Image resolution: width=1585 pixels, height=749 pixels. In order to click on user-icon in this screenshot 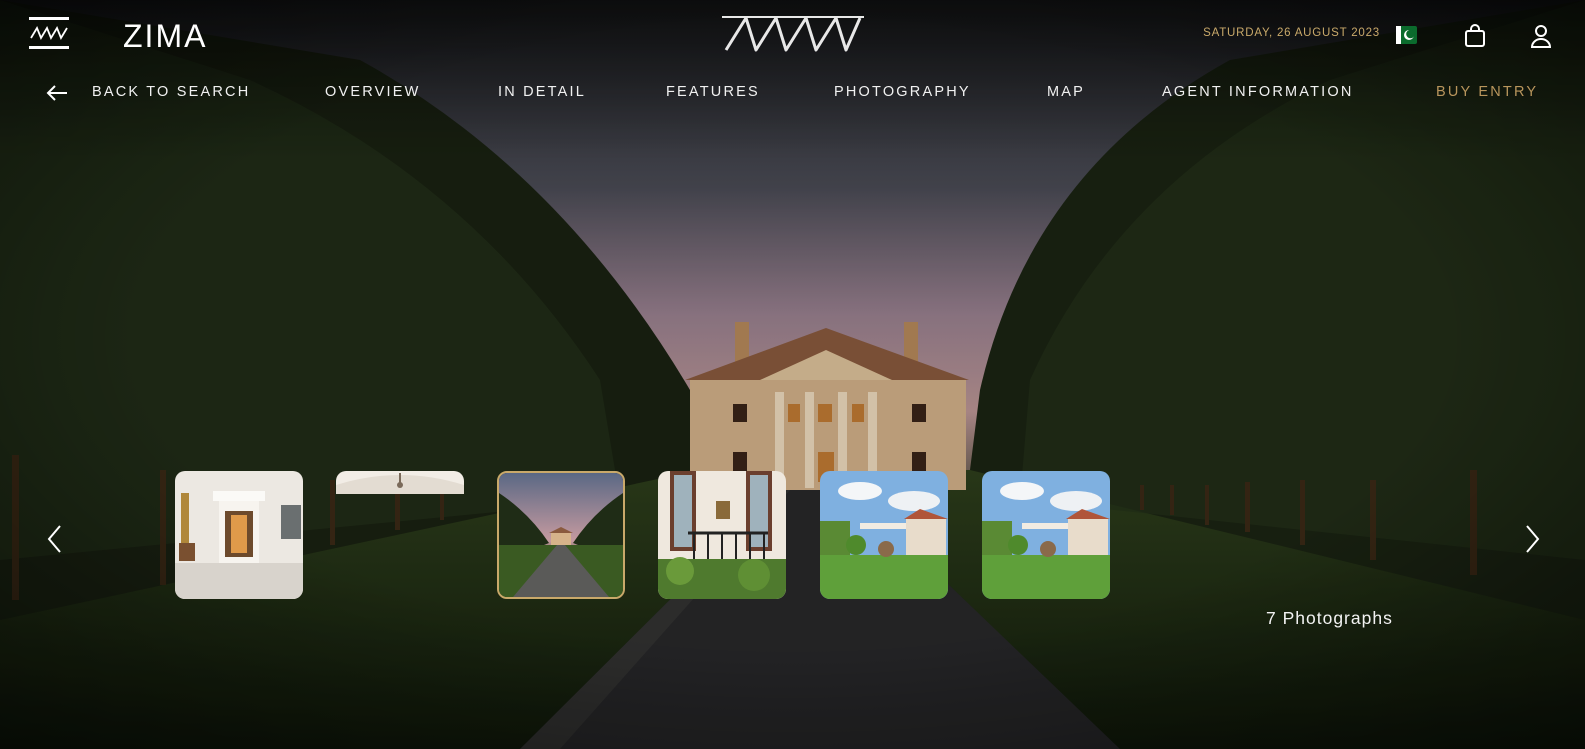, I will do `click(1541, 36)`.